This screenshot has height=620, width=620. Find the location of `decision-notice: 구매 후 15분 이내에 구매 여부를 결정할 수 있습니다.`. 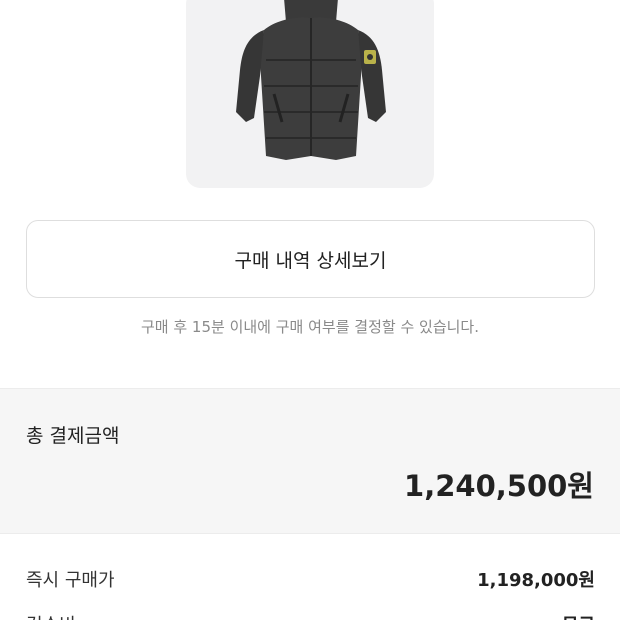

decision-notice: 구매 후 15분 이내에 구매 여부를 결정할 수 있습니다. is located at coordinates (309, 327).